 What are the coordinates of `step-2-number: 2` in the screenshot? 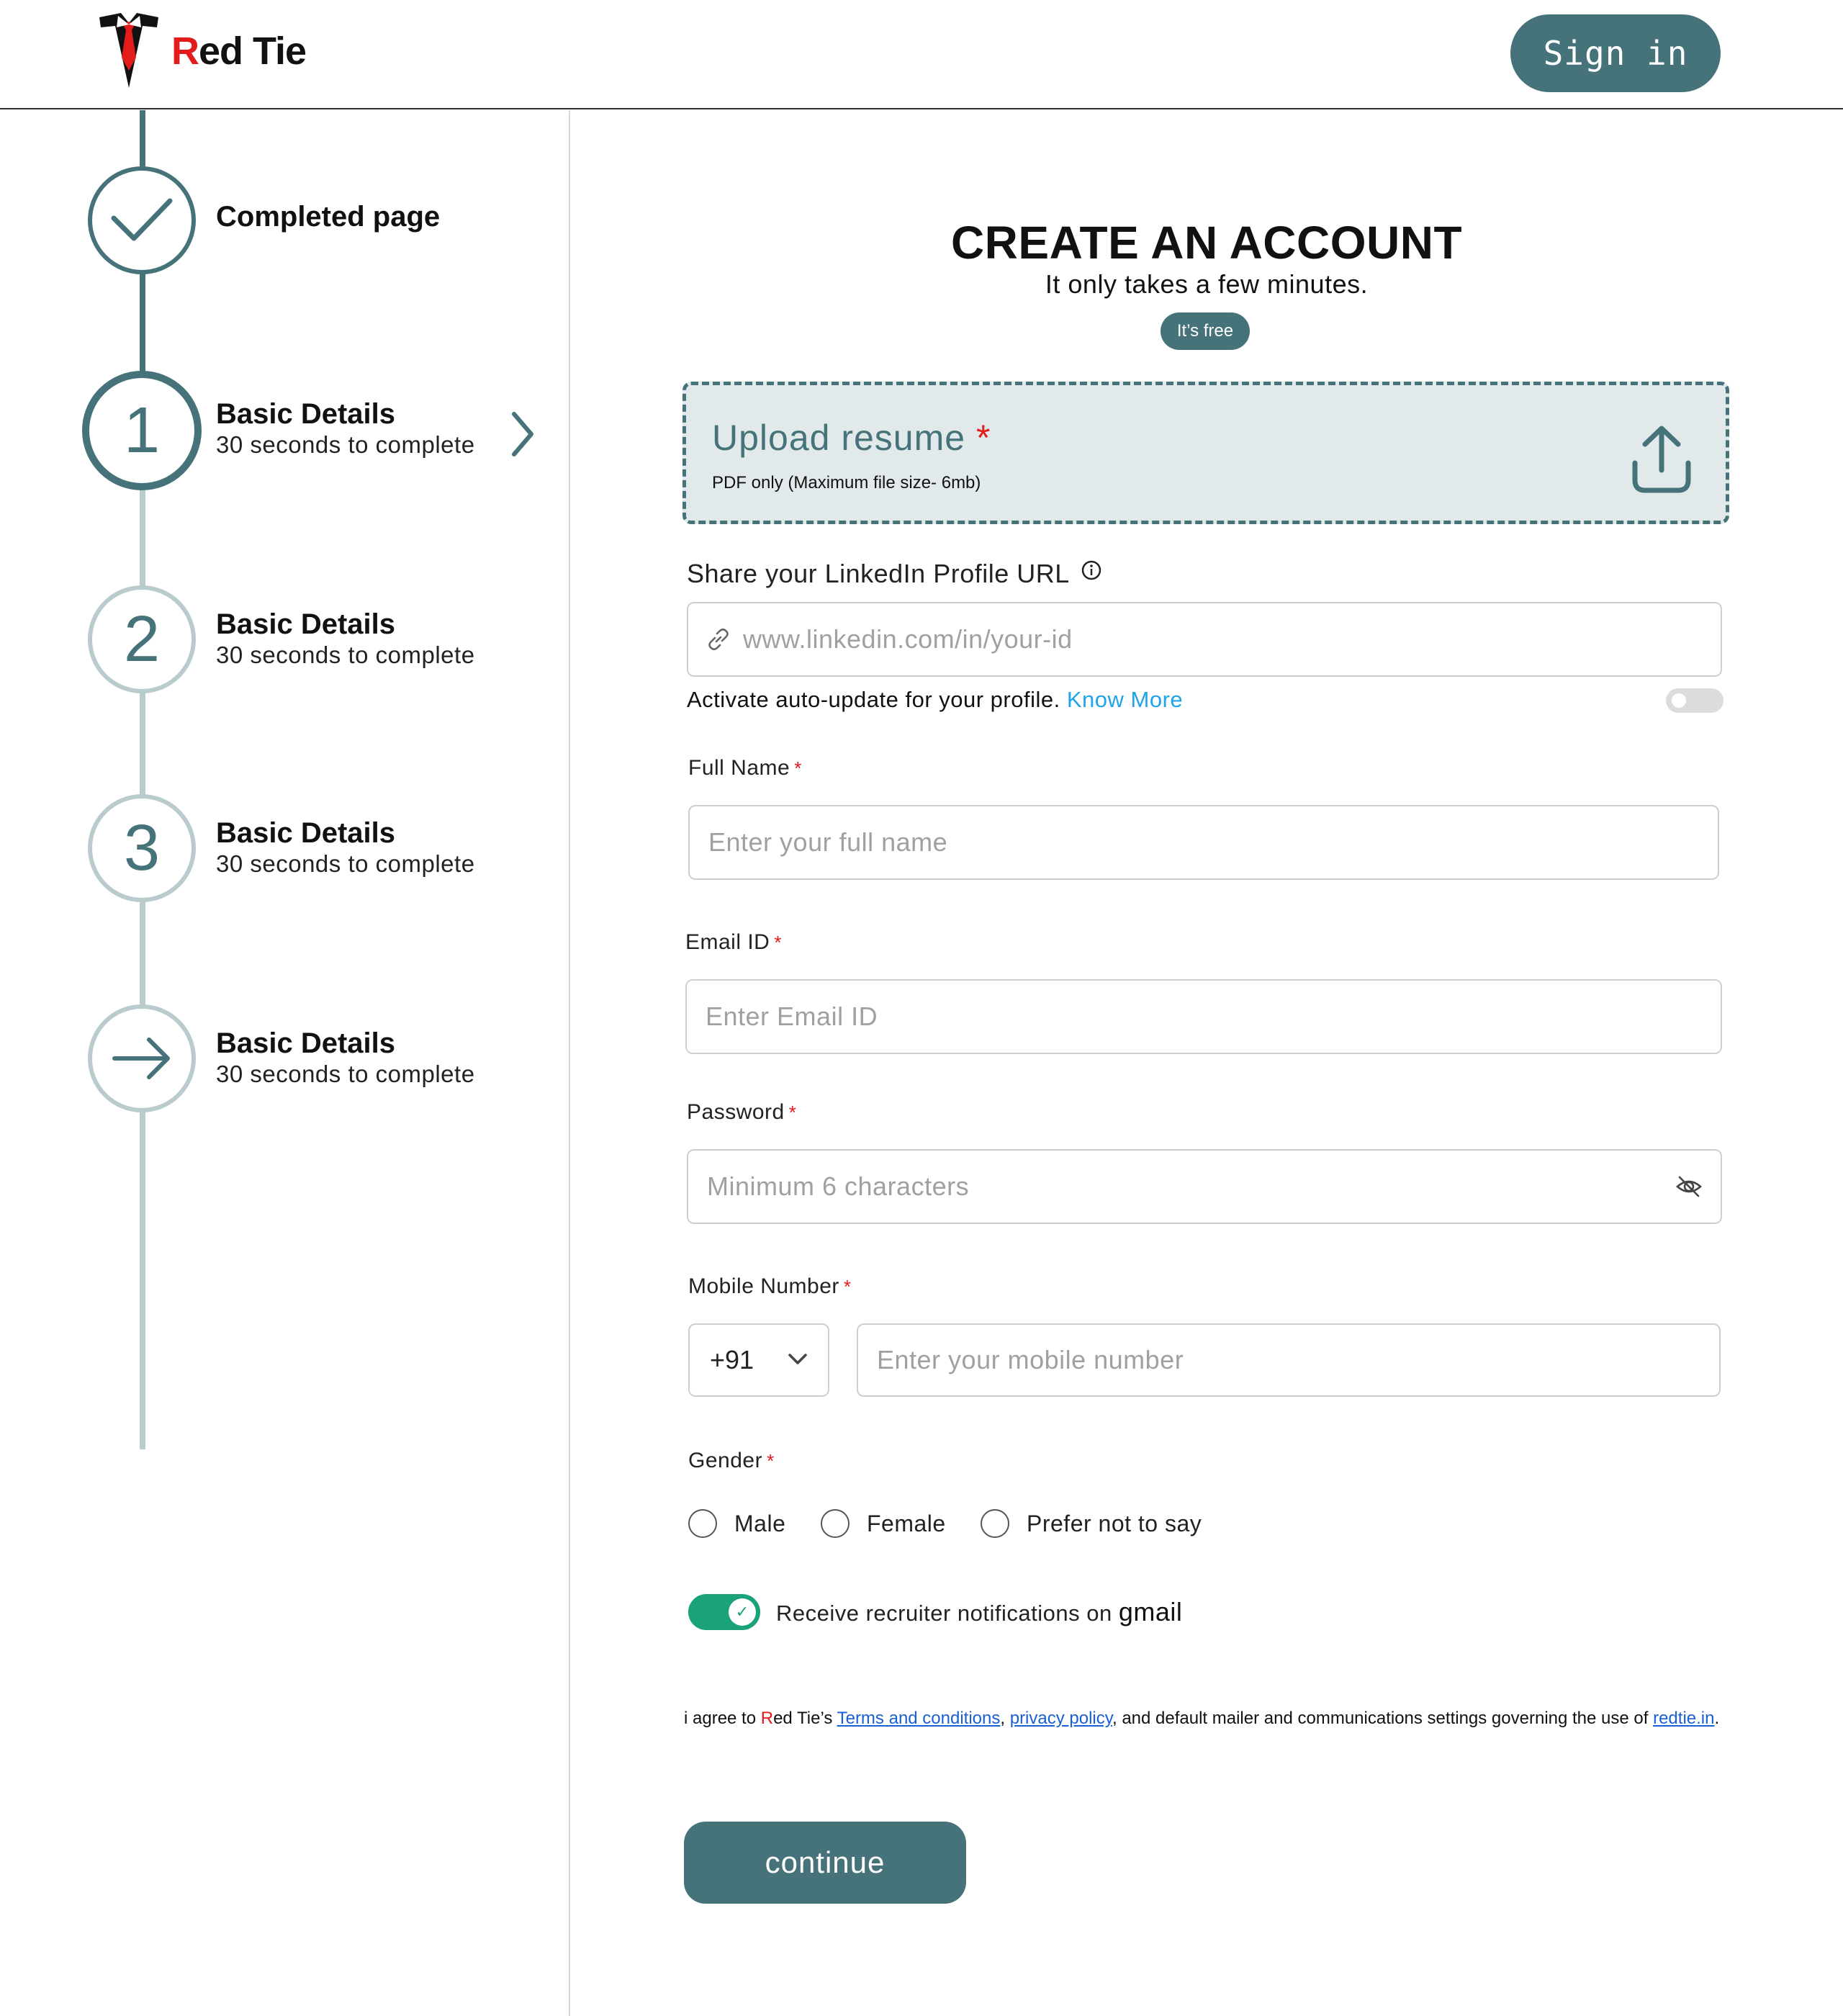 It's located at (142, 639).